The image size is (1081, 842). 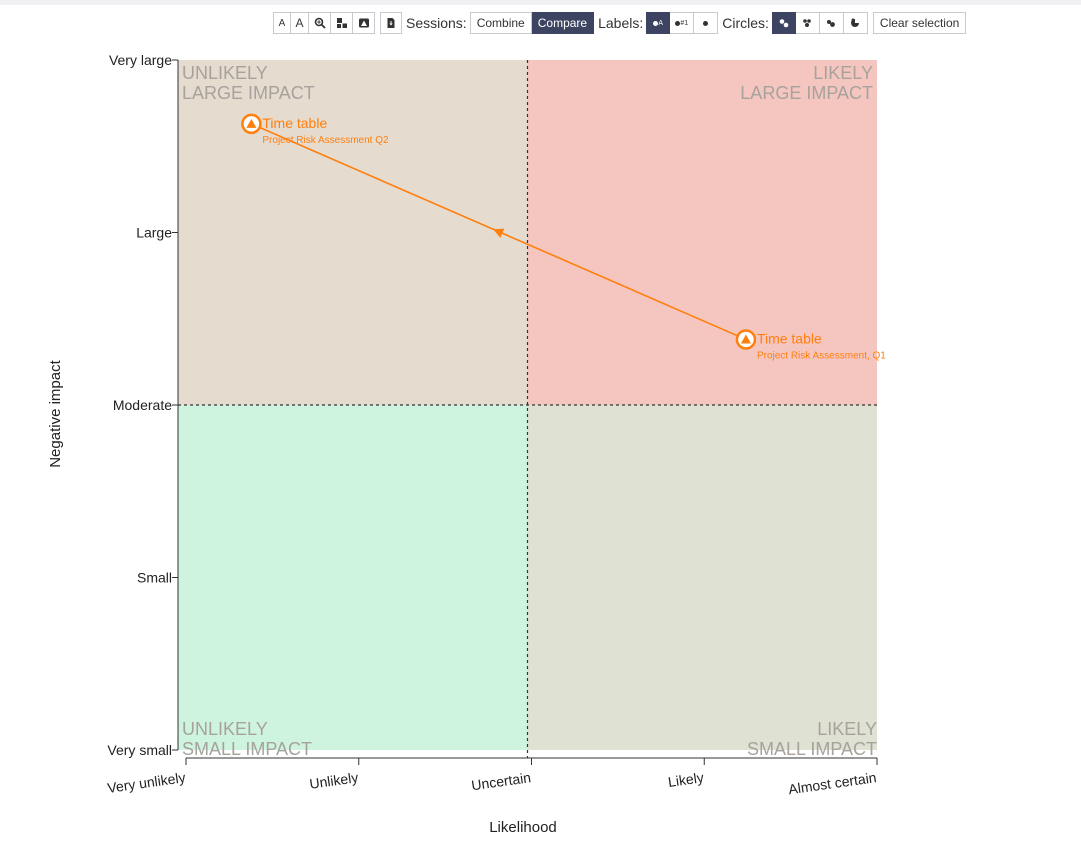 I want to click on x-tick-label: Very unlikely, so click(x=146, y=782).